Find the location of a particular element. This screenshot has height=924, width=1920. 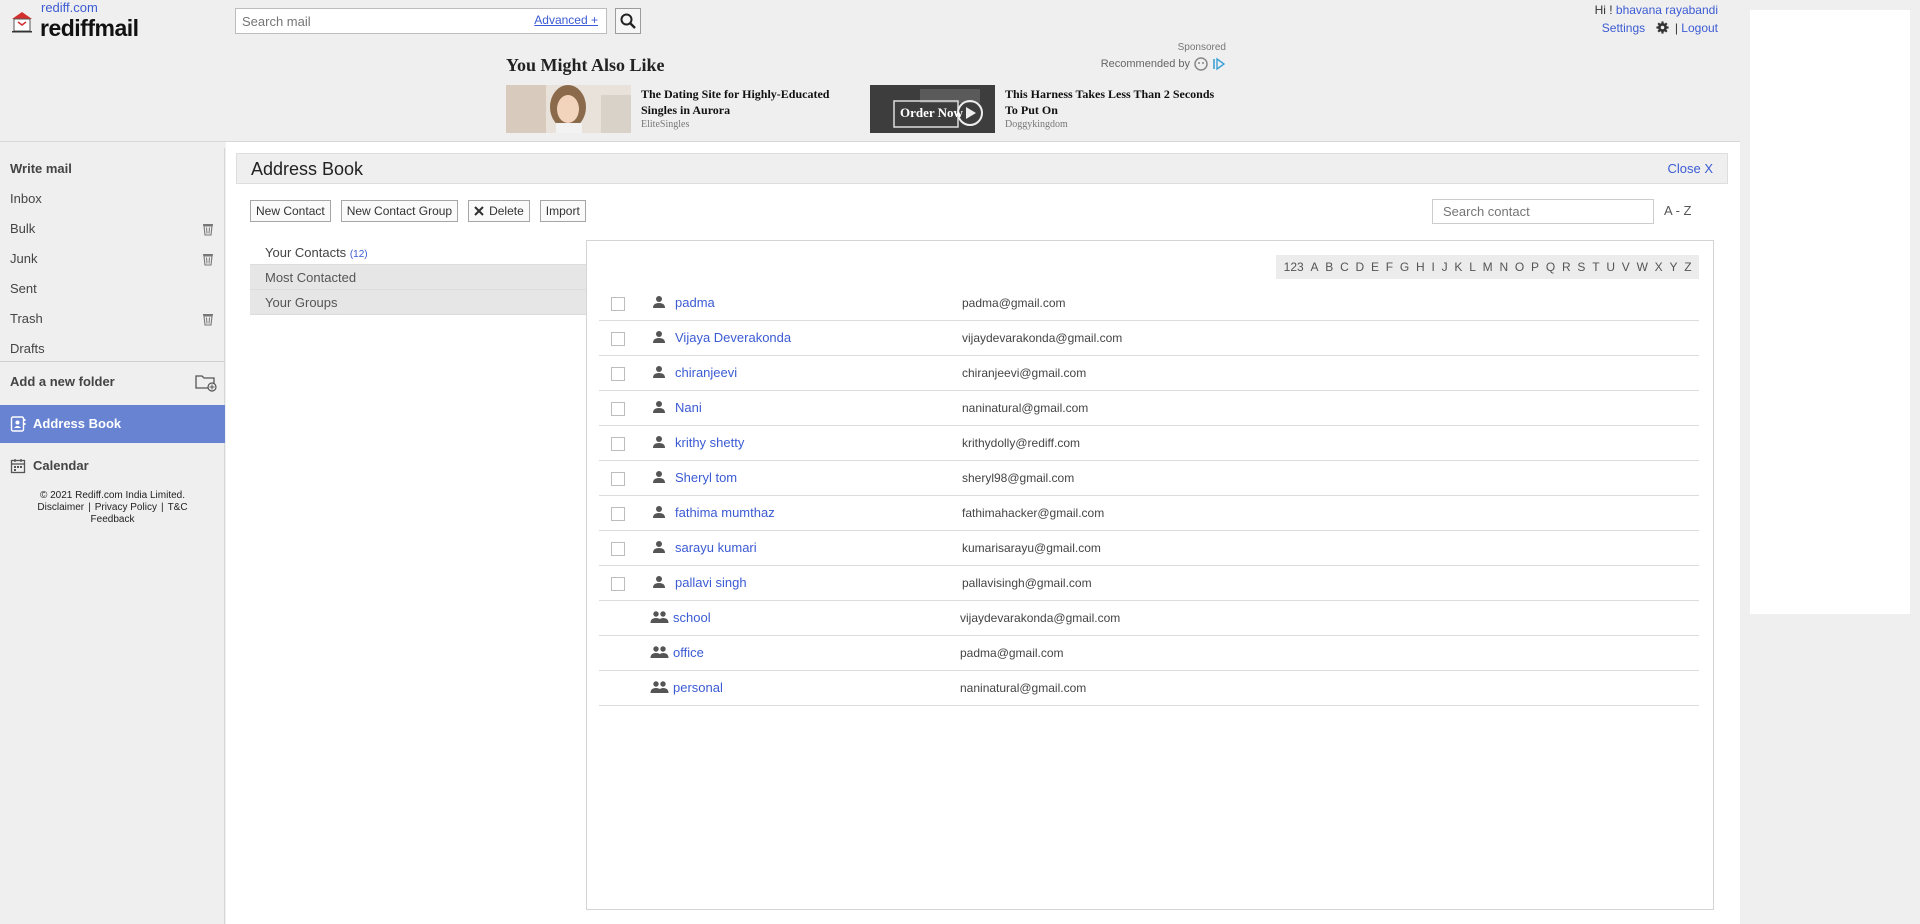

contact-row: Nani naninatural@gmail.com is located at coordinates (1149, 408).